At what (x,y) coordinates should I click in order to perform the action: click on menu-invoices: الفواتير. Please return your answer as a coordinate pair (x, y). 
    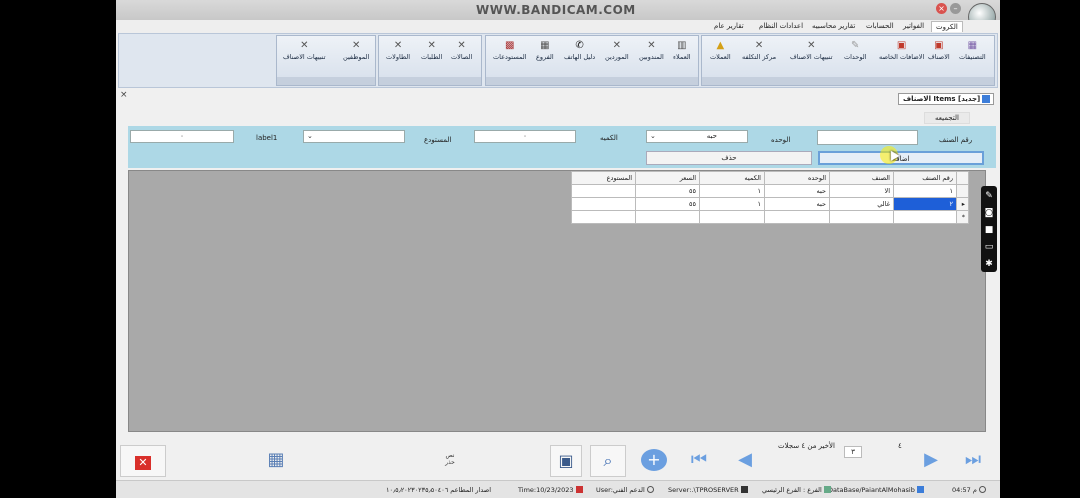
    Looking at the image, I should click on (913, 26).